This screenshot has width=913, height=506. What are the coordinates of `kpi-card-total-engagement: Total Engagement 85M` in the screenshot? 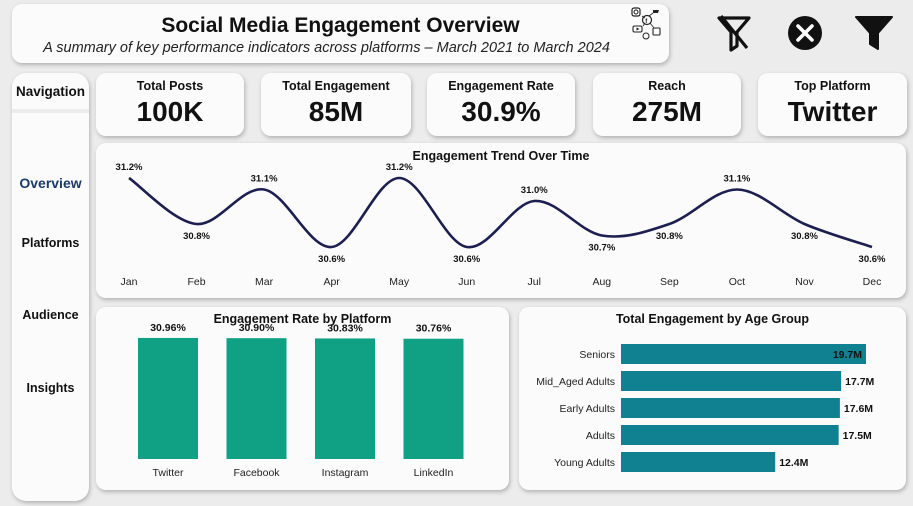 It's located at (336, 104).